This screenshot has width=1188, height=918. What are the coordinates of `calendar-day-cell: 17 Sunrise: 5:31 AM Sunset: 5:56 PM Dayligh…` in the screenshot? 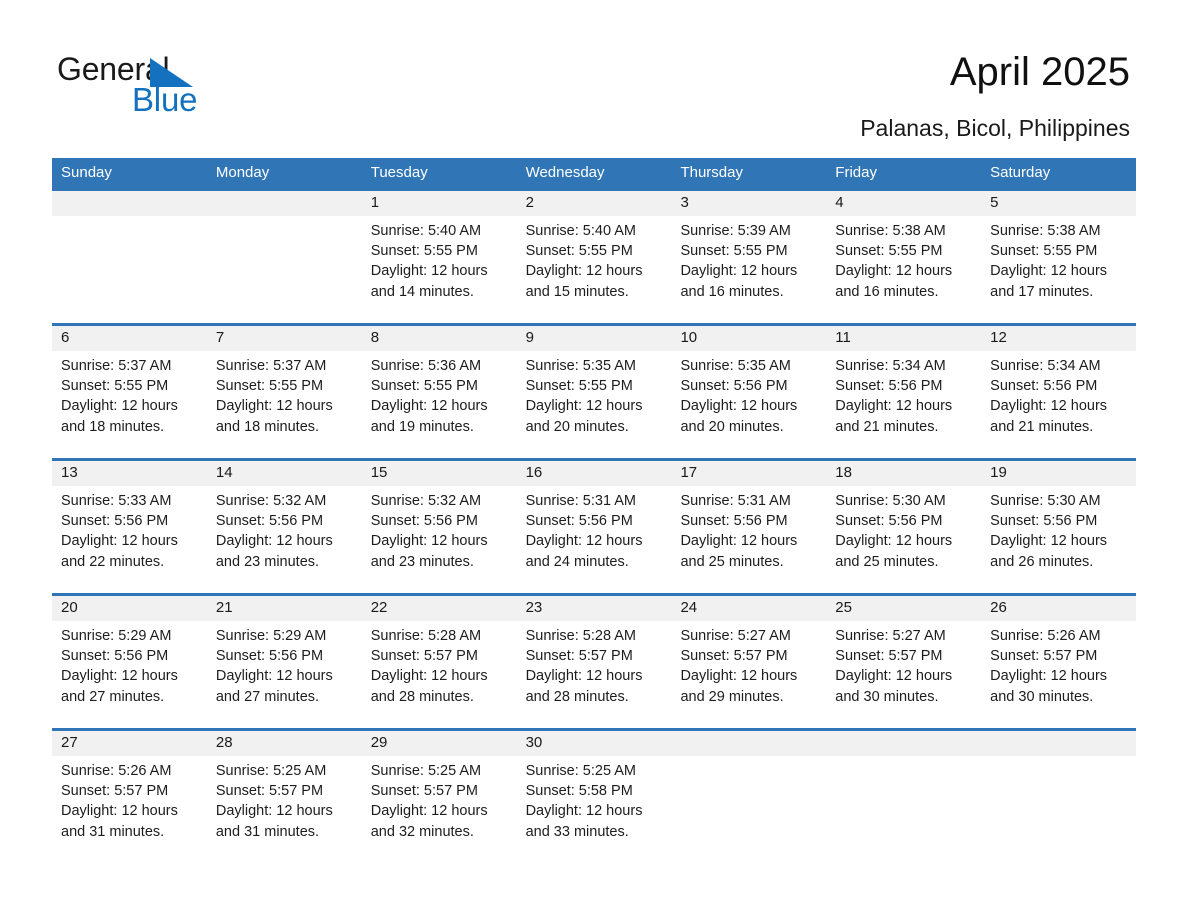 It's located at (749, 527).